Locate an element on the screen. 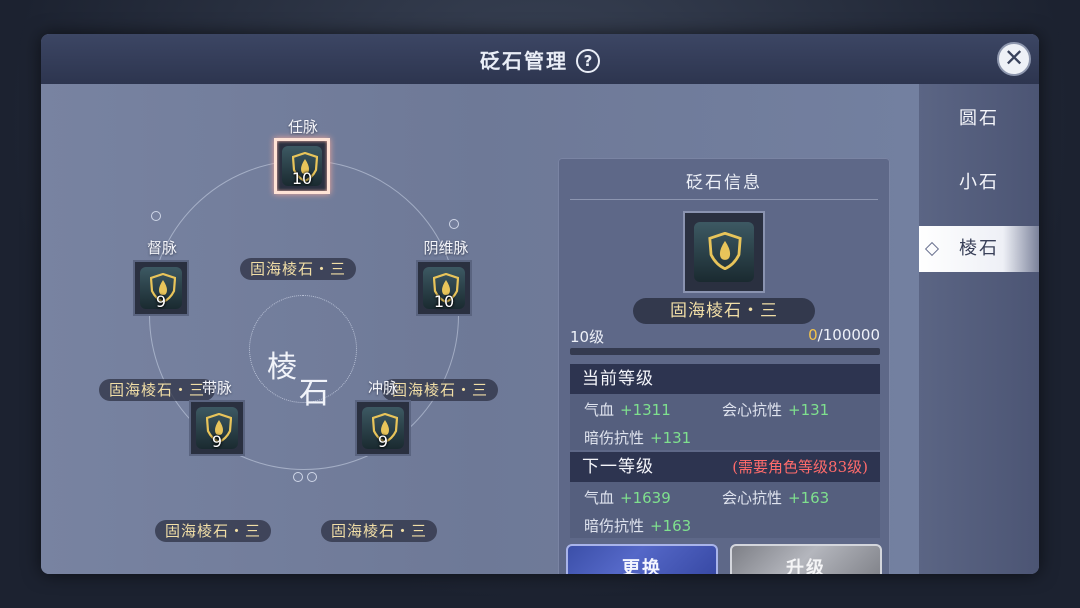 This screenshot has width=1080, height=608. info-panel-title: 砭石信息 is located at coordinates (724, 183).